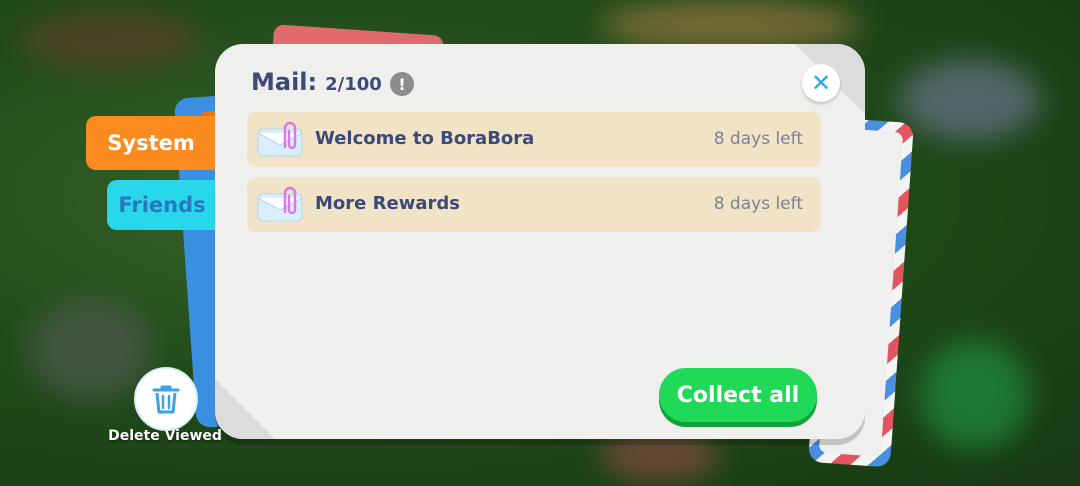 This screenshot has width=1080, height=486. I want to click on collect-all-button: Collect all, so click(738, 395).